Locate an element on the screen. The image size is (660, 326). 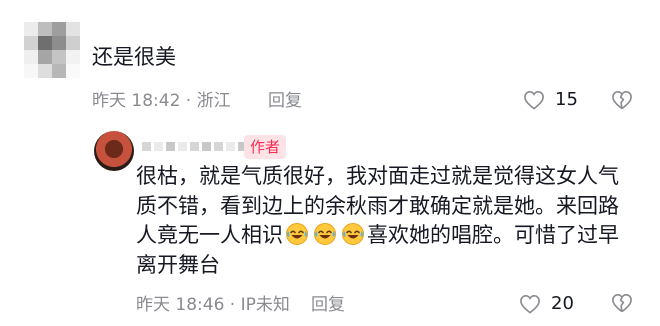
reply-author-name-redacted is located at coordinates (194, 146).